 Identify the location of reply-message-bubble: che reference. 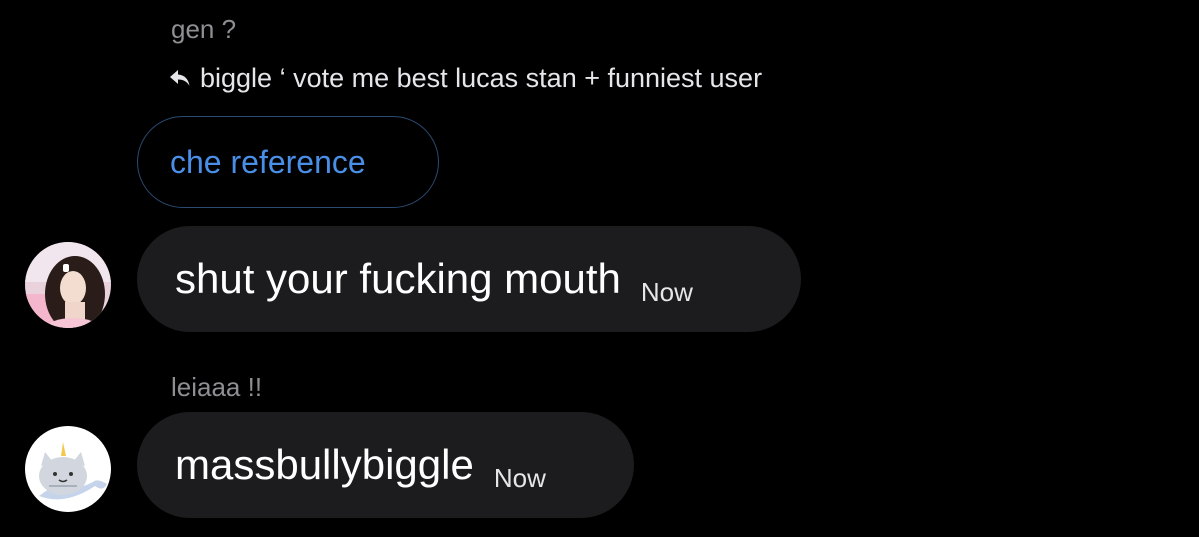
(288, 162).